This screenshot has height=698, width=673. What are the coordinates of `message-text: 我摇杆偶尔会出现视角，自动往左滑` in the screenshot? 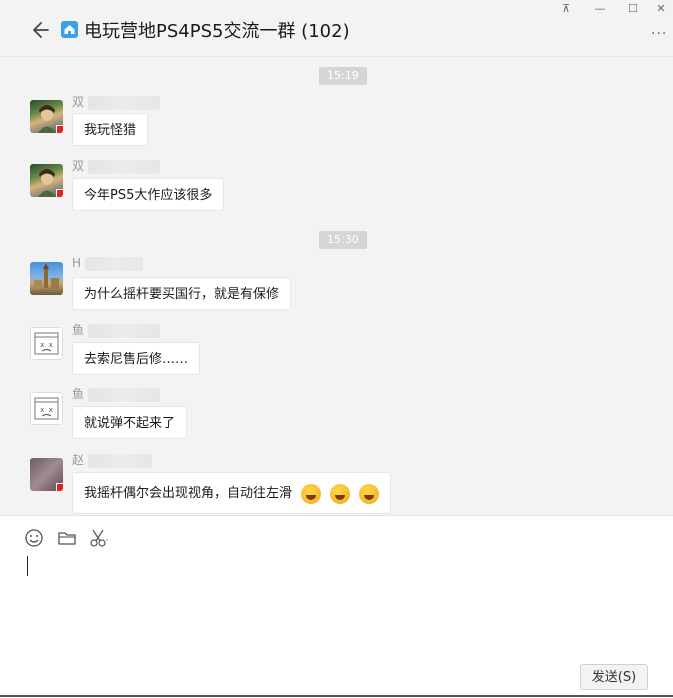 It's located at (188, 493).